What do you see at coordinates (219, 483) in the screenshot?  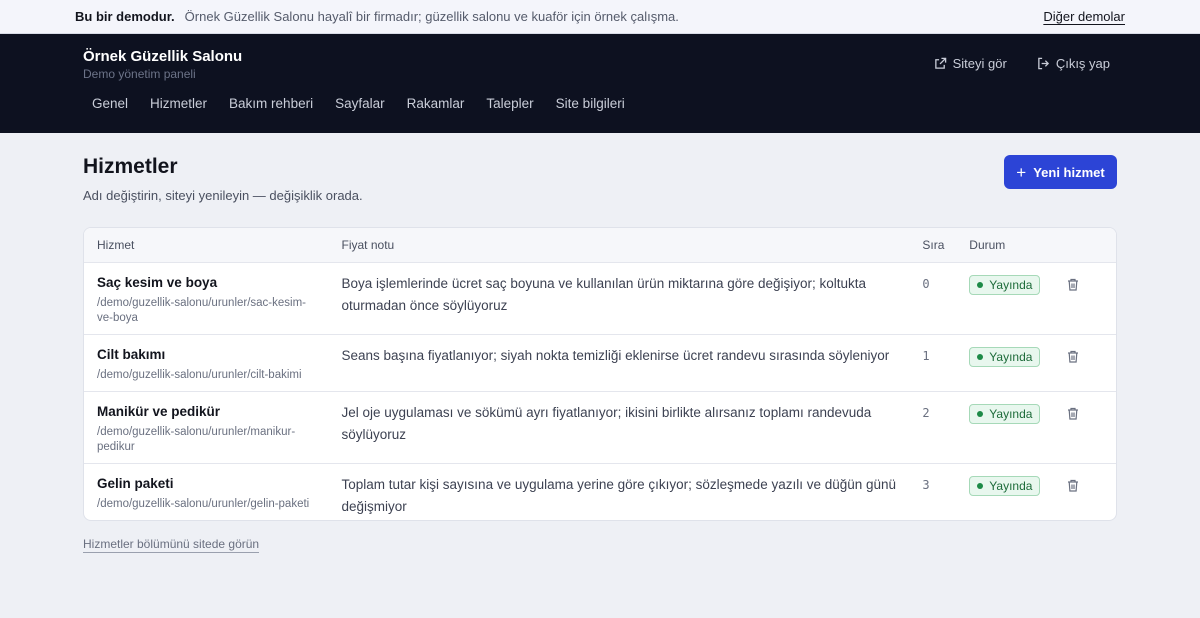 I see `service-name: Gelin paketi` at bounding box center [219, 483].